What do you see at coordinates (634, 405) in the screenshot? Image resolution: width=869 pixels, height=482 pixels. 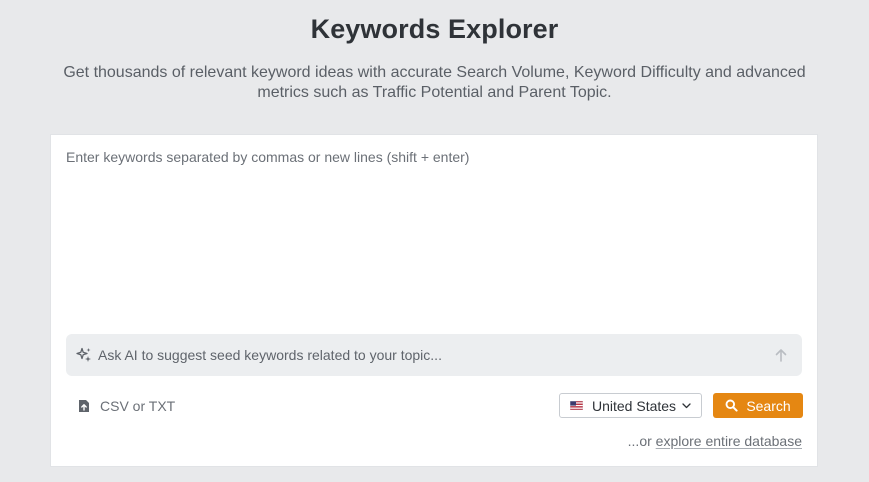 I see `country-select-value: United States` at bounding box center [634, 405].